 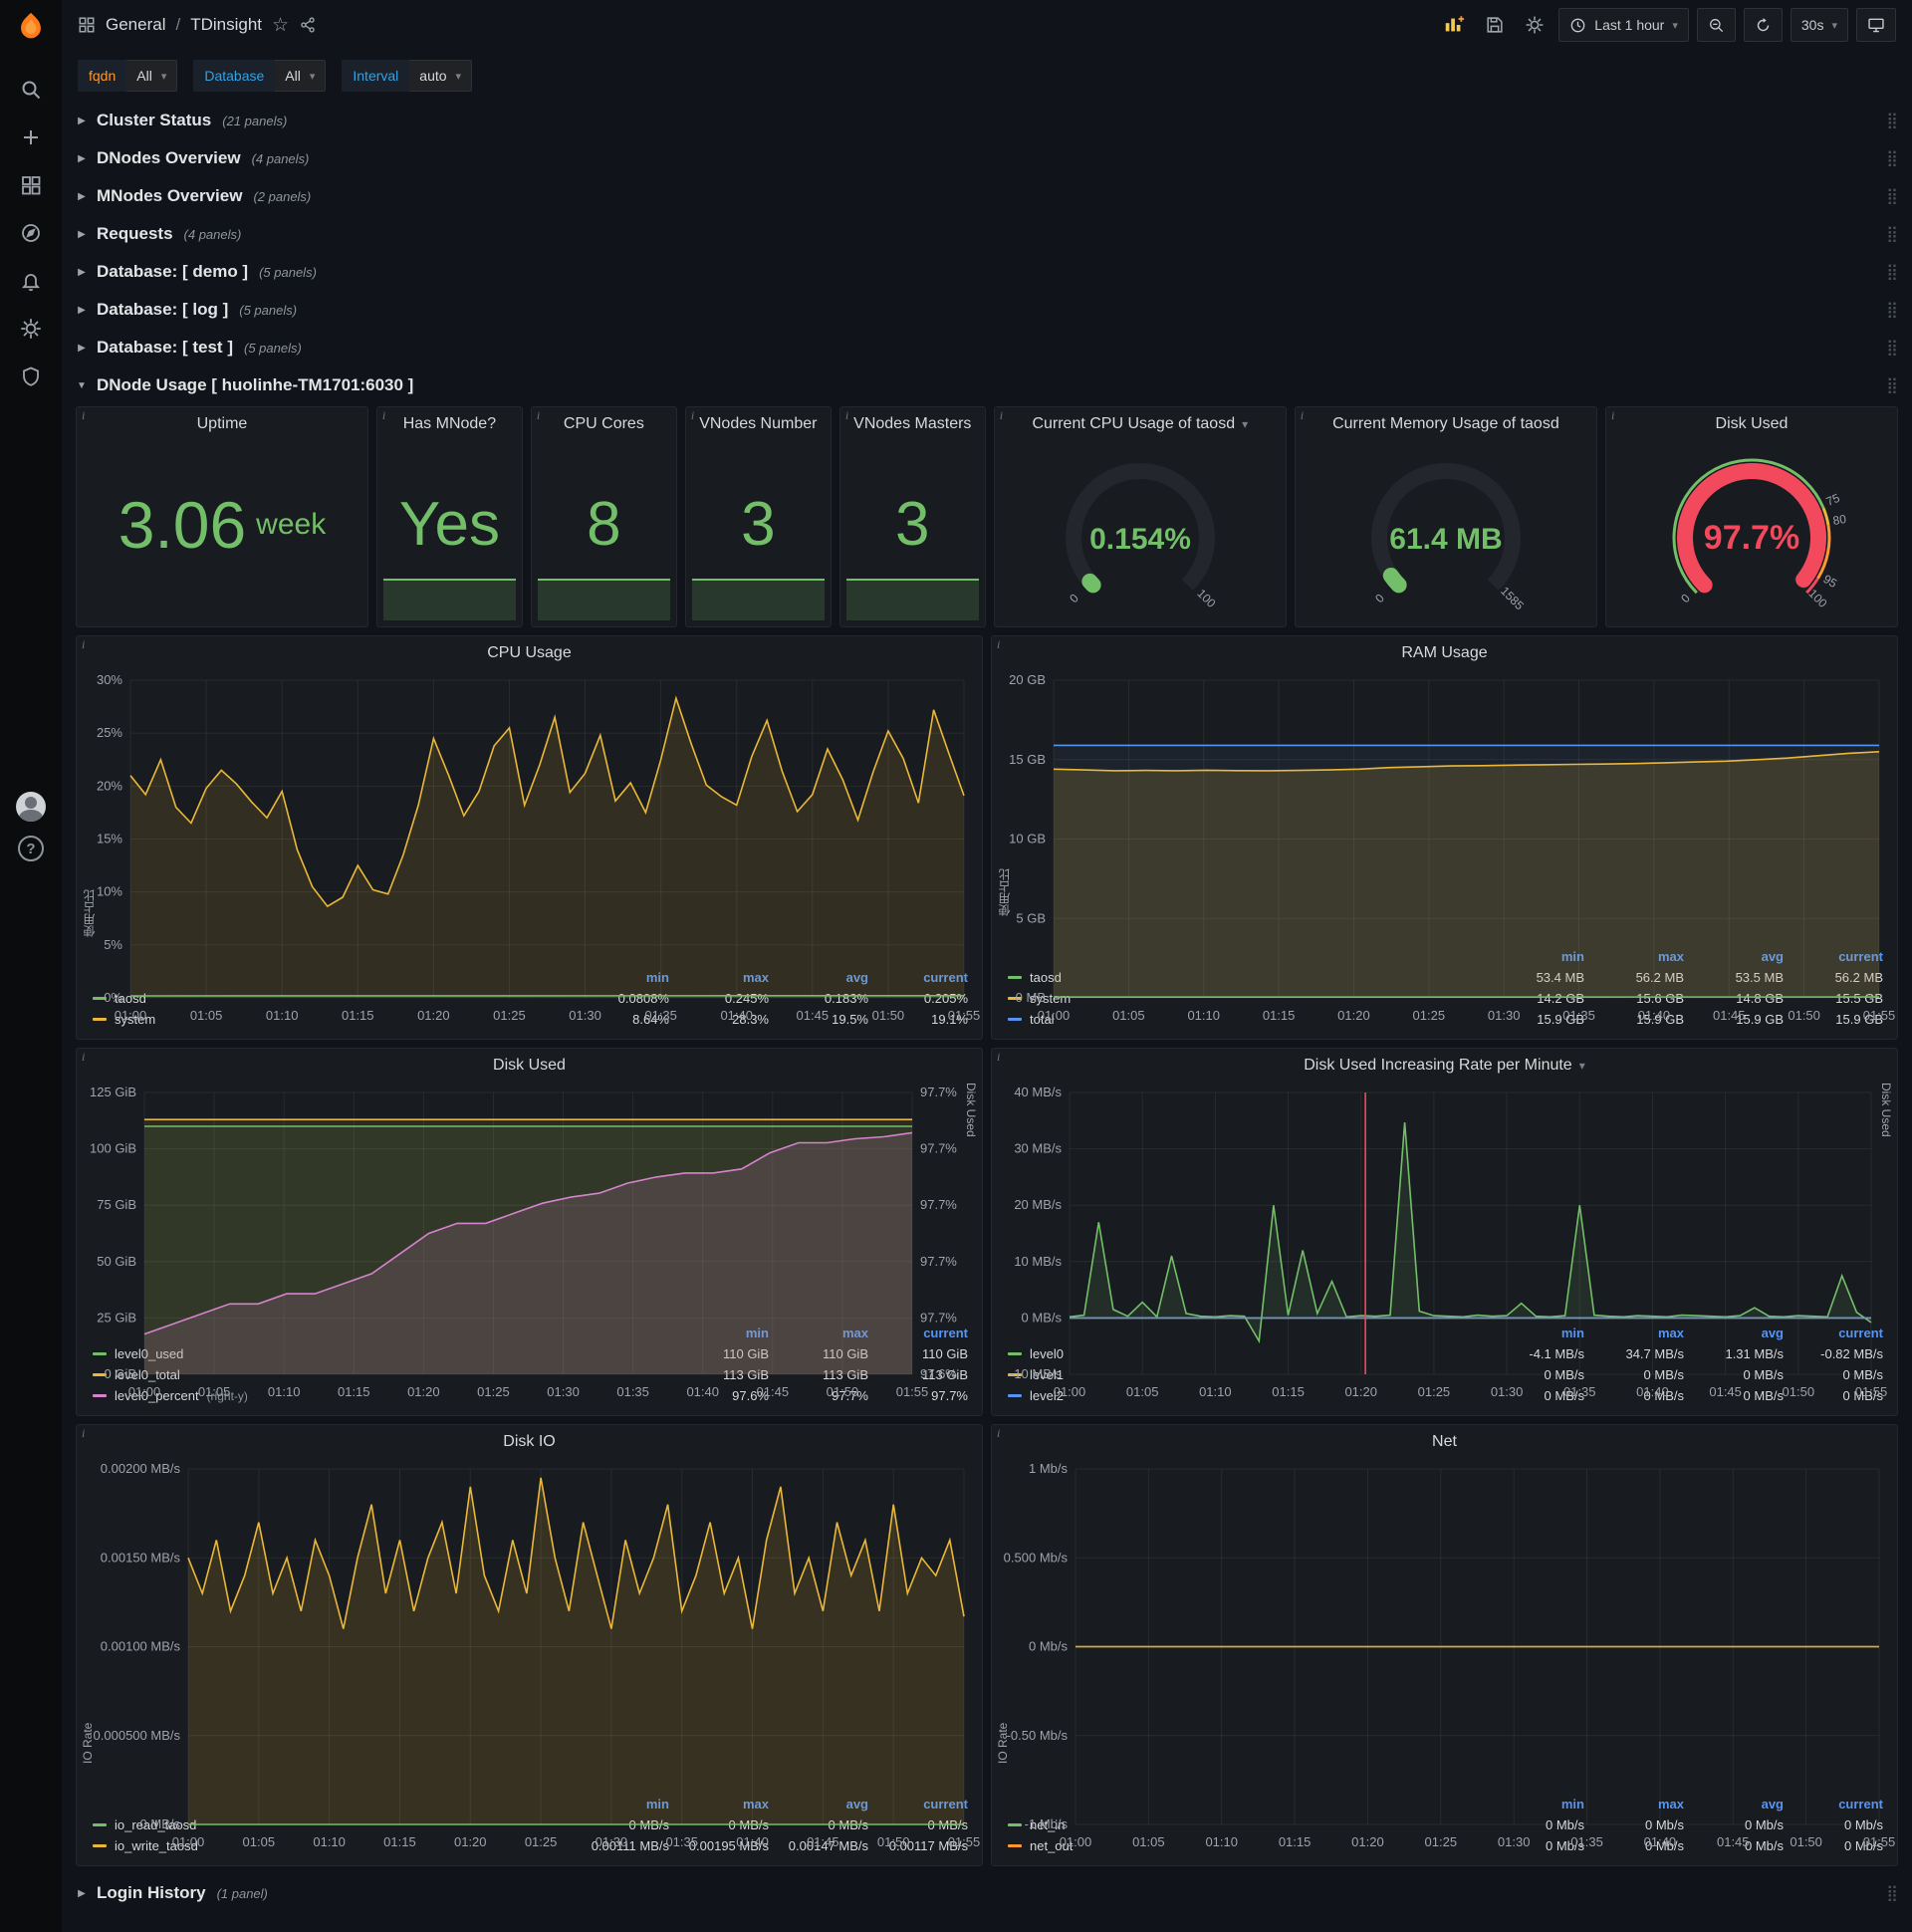 What do you see at coordinates (135, 25) in the screenshot?
I see `breadcrumb-folder: General` at bounding box center [135, 25].